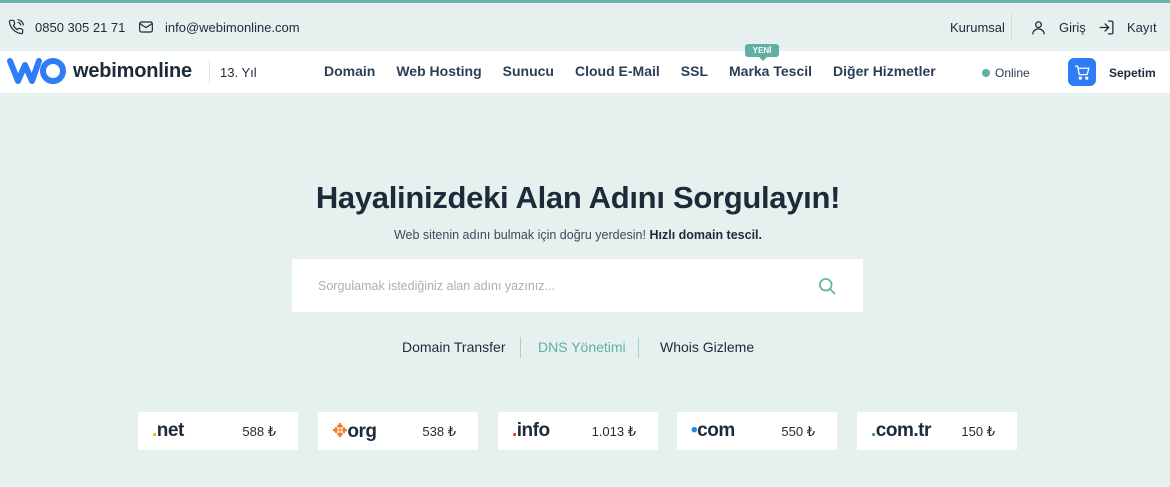 Image resolution: width=1170 pixels, height=487 pixels. Describe the element at coordinates (1132, 73) in the screenshot. I see `cart-label: Sepetim` at that location.